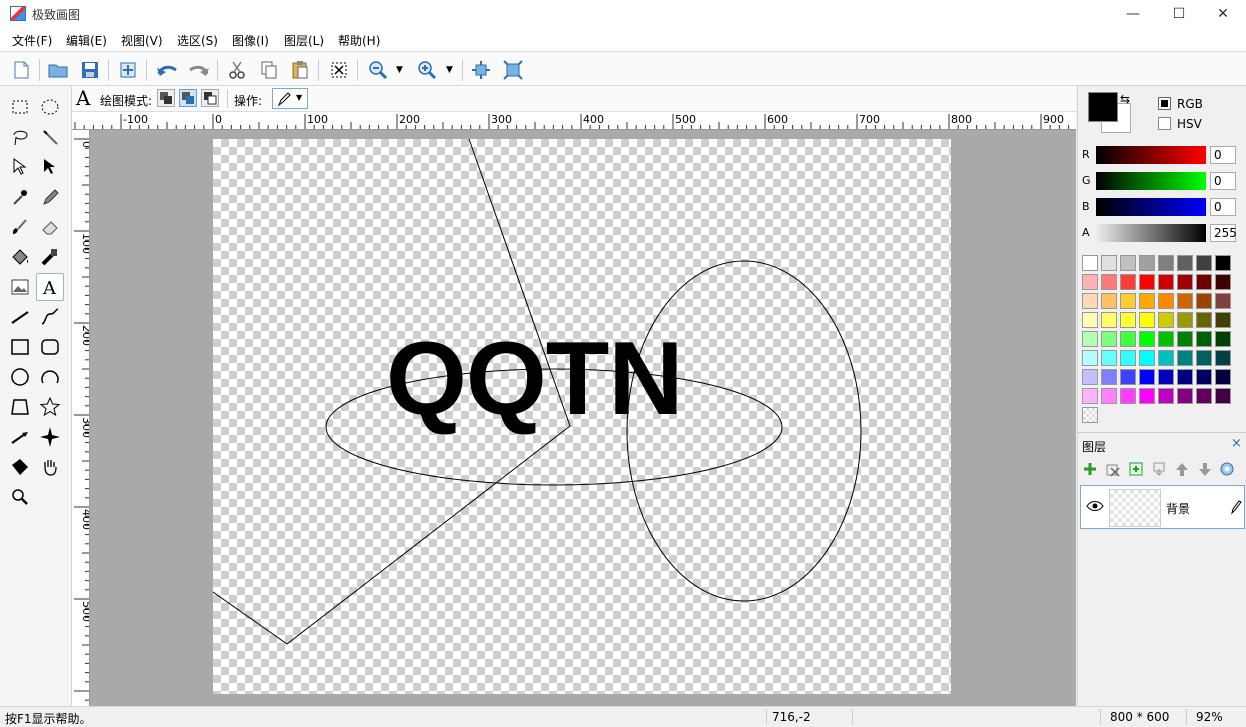 The width and height of the screenshot is (1246, 727). What do you see at coordinates (378, 70) in the screenshot?
I see `zoom-out-icon` at bounding box center [378, 70].